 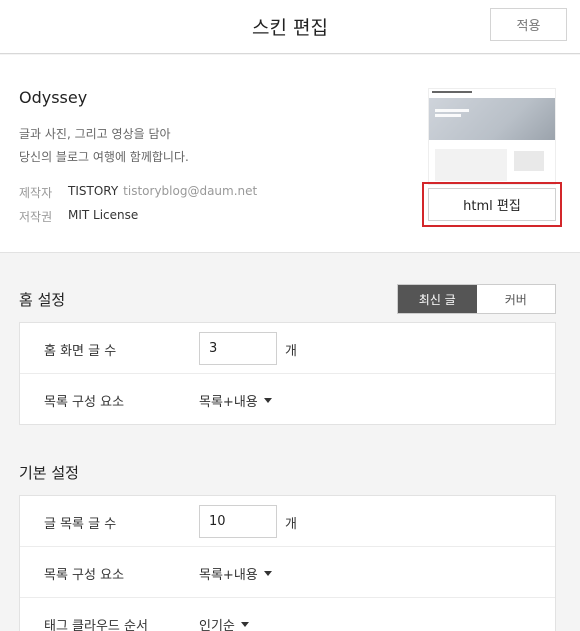 What do you see at coordinates (80, 351) in the screenshot?
I see `home-post-count-label: 홈 화면 글 수` at bounding box center [80, 351].